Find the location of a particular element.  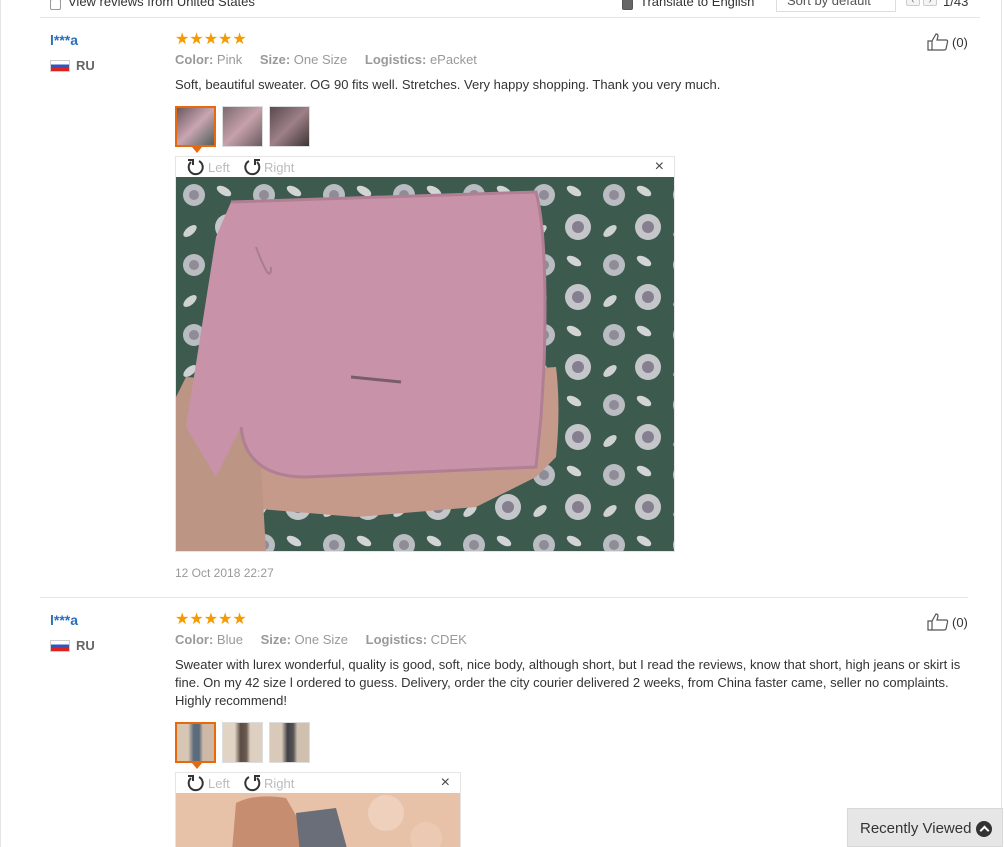

recently-viewed-button: Recently Viewed is located at coordinates (925, 827).